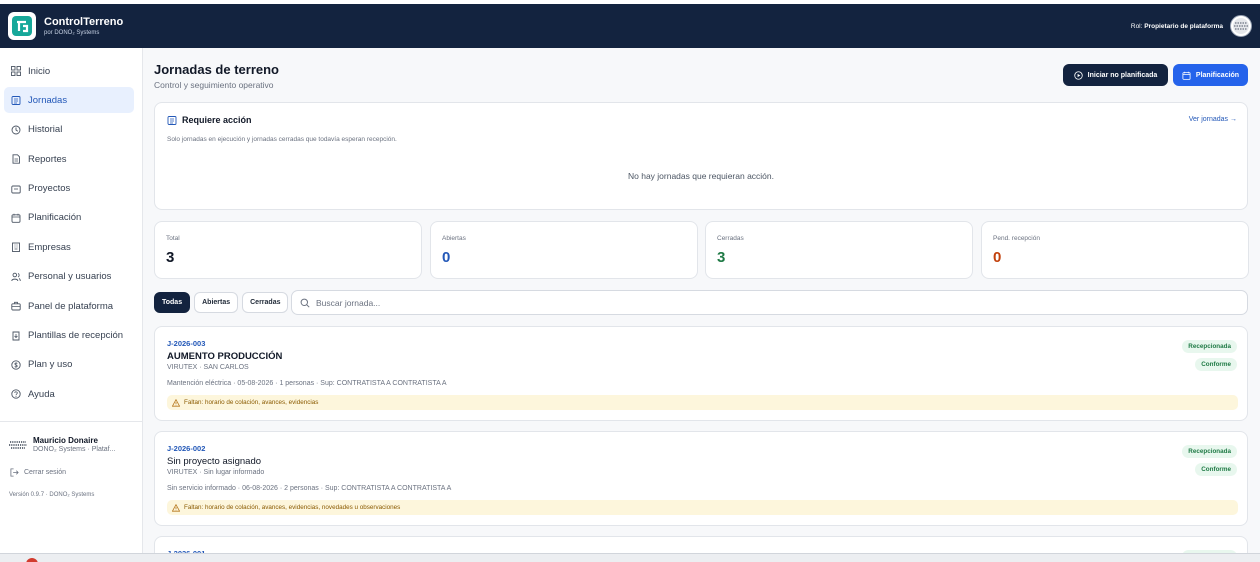 This screenshot has width=1260, height=562. Describe the element at coordinates (84, 21) in the screenshot. I see `app-name: ControlTerreno` at that location.